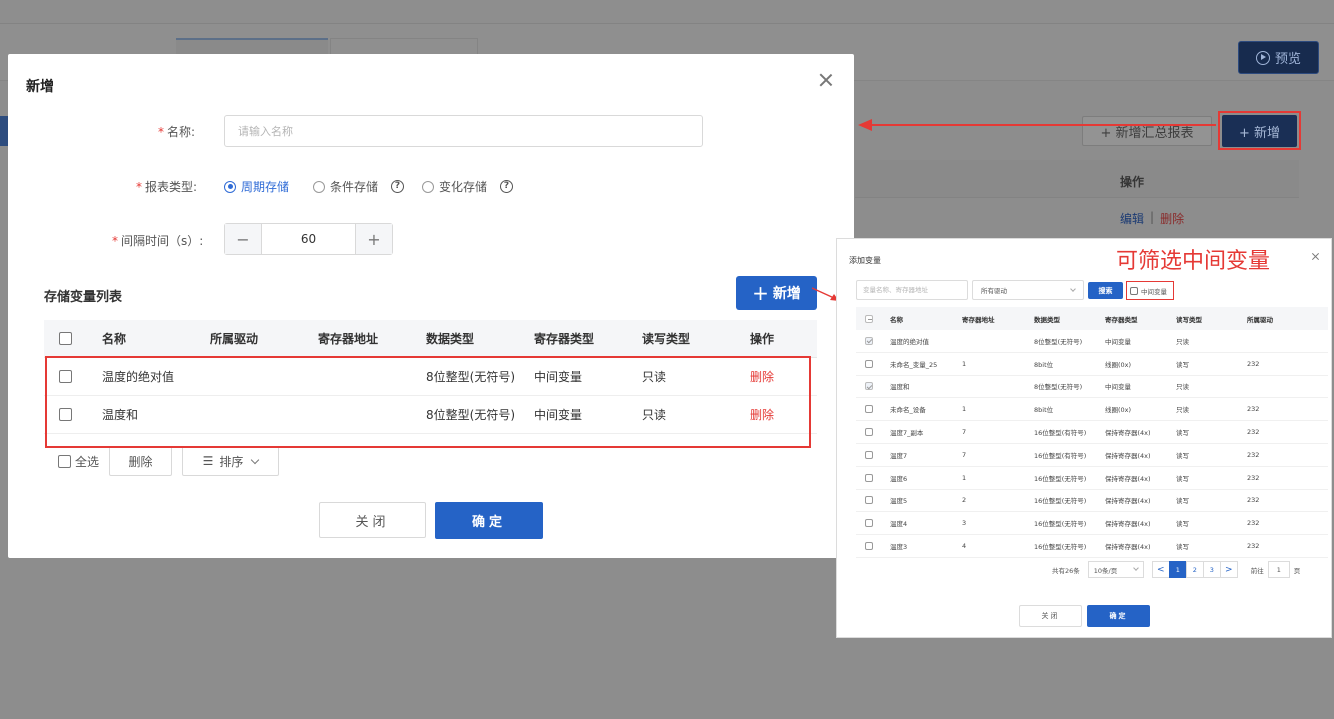 This screenshot has height=719, width=1334. What do you see at coordinates (1134, 290) in the screenshot?
I see `mid-variable-checkbox` at bounding box center [1134, 290].